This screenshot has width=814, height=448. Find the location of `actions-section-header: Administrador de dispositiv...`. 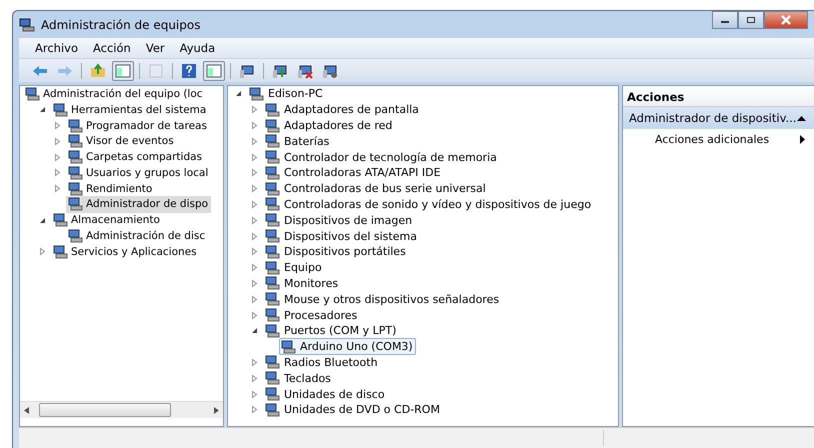

actions-section-header: Administrador de dispositiv... is located at coordinates (718, 118).